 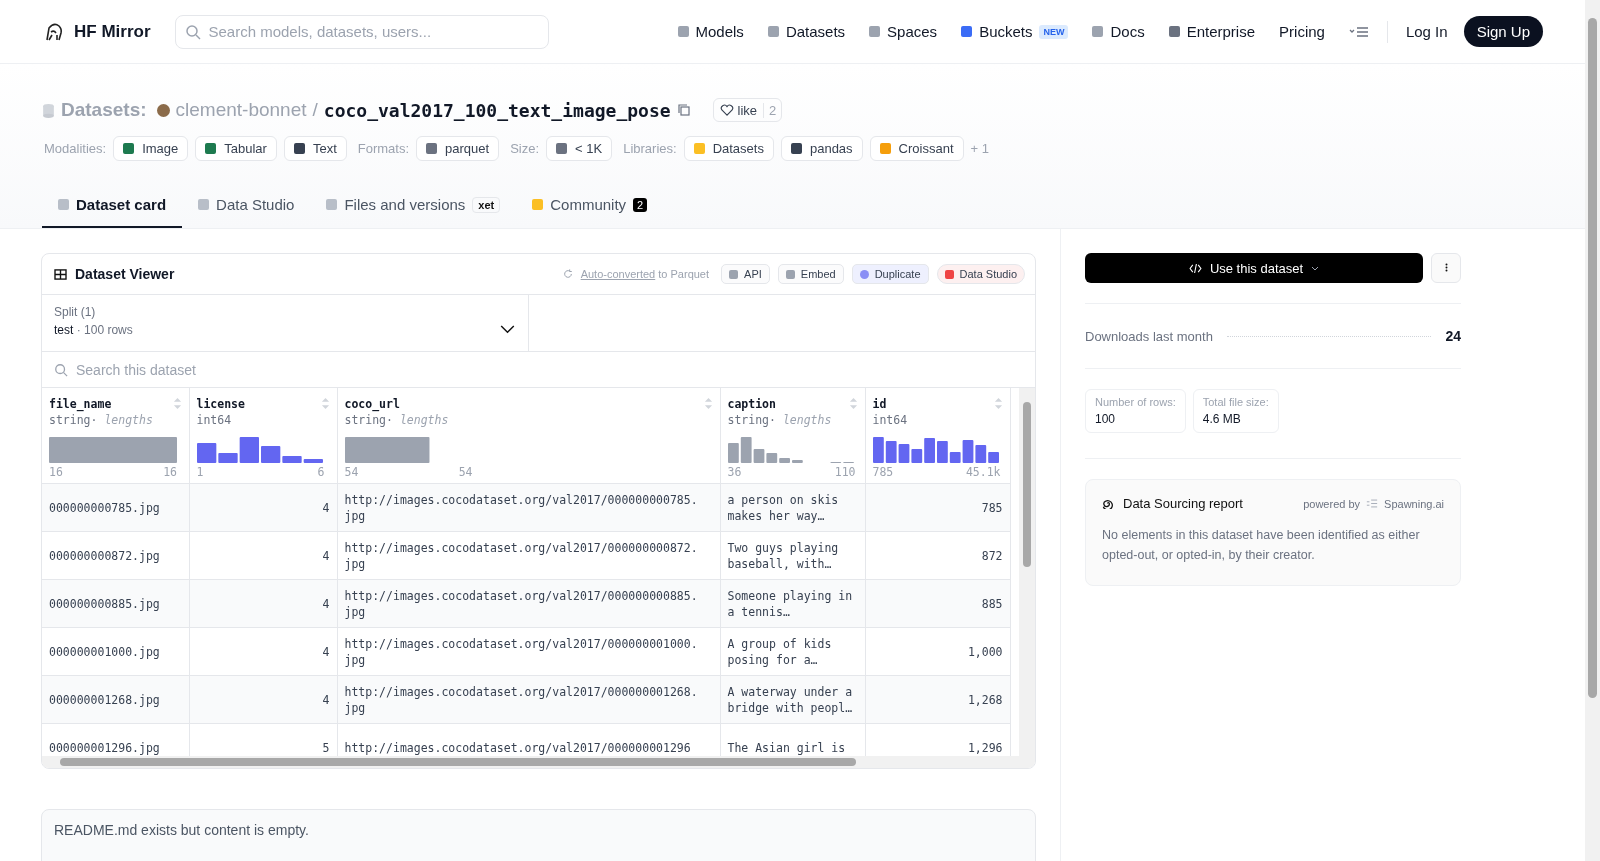 What do you see at coordinates (525, 148) in the screenshot?
I see `tag-group-label: Size:` at bounding box center [525, 148].